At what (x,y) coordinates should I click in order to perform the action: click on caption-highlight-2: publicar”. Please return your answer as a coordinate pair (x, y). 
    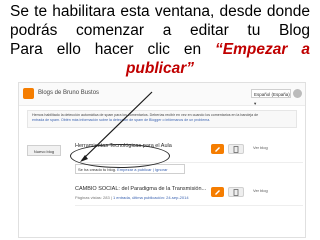
    Looking at the image, I should click on (160, 68).